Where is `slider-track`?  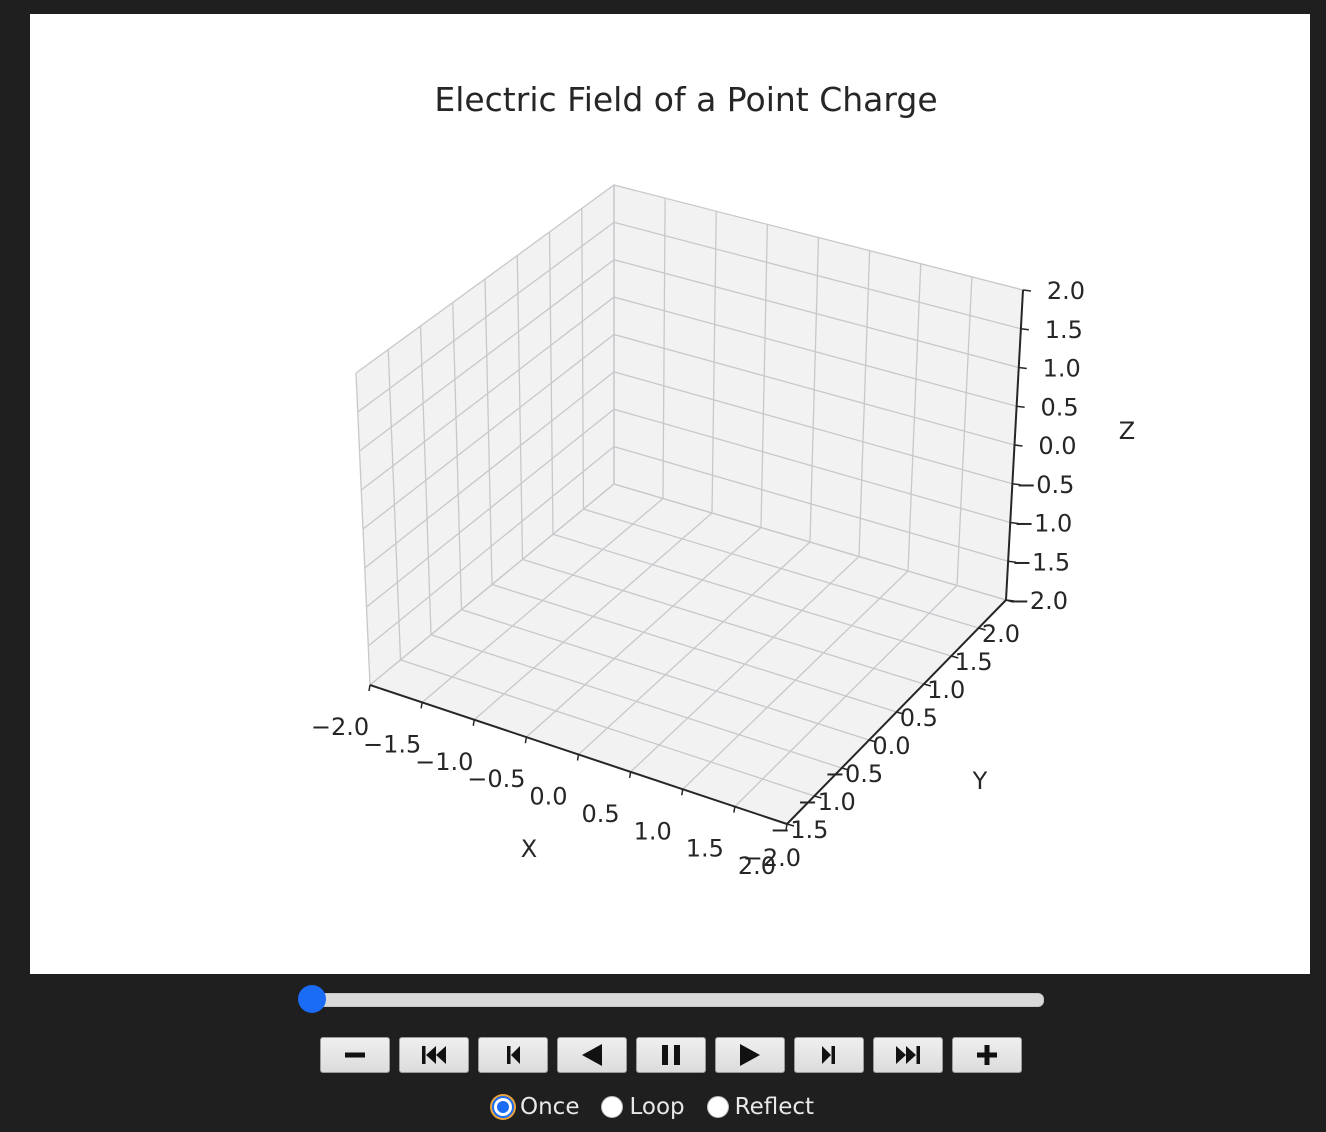
slider-track is located at coordinates (675, 1000).